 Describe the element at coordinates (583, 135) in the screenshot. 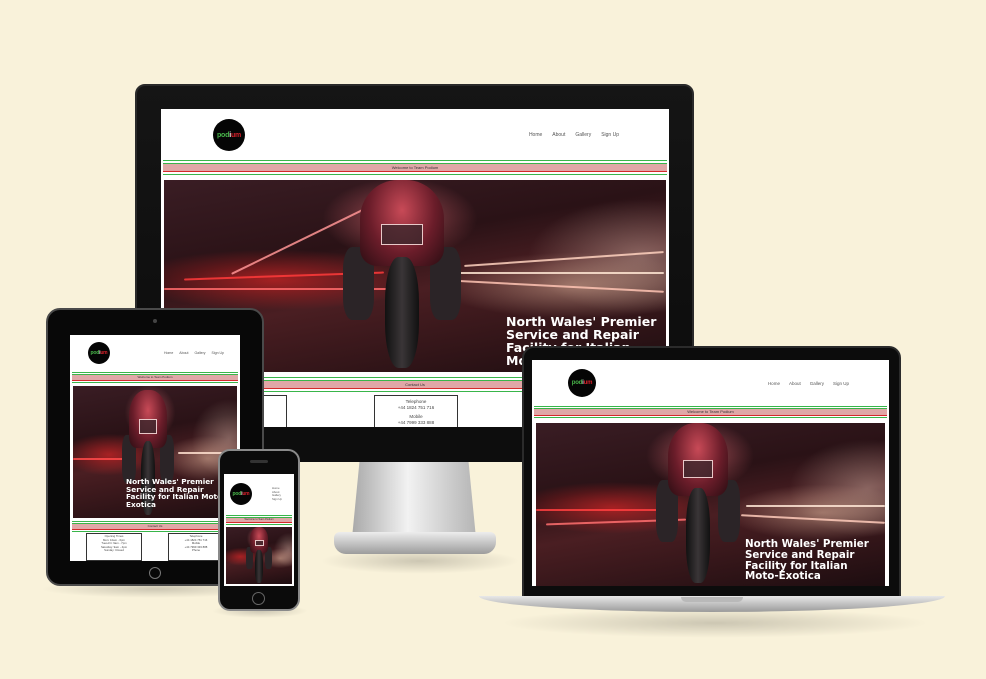

I see `nav-gallery: Gallery` at that location.